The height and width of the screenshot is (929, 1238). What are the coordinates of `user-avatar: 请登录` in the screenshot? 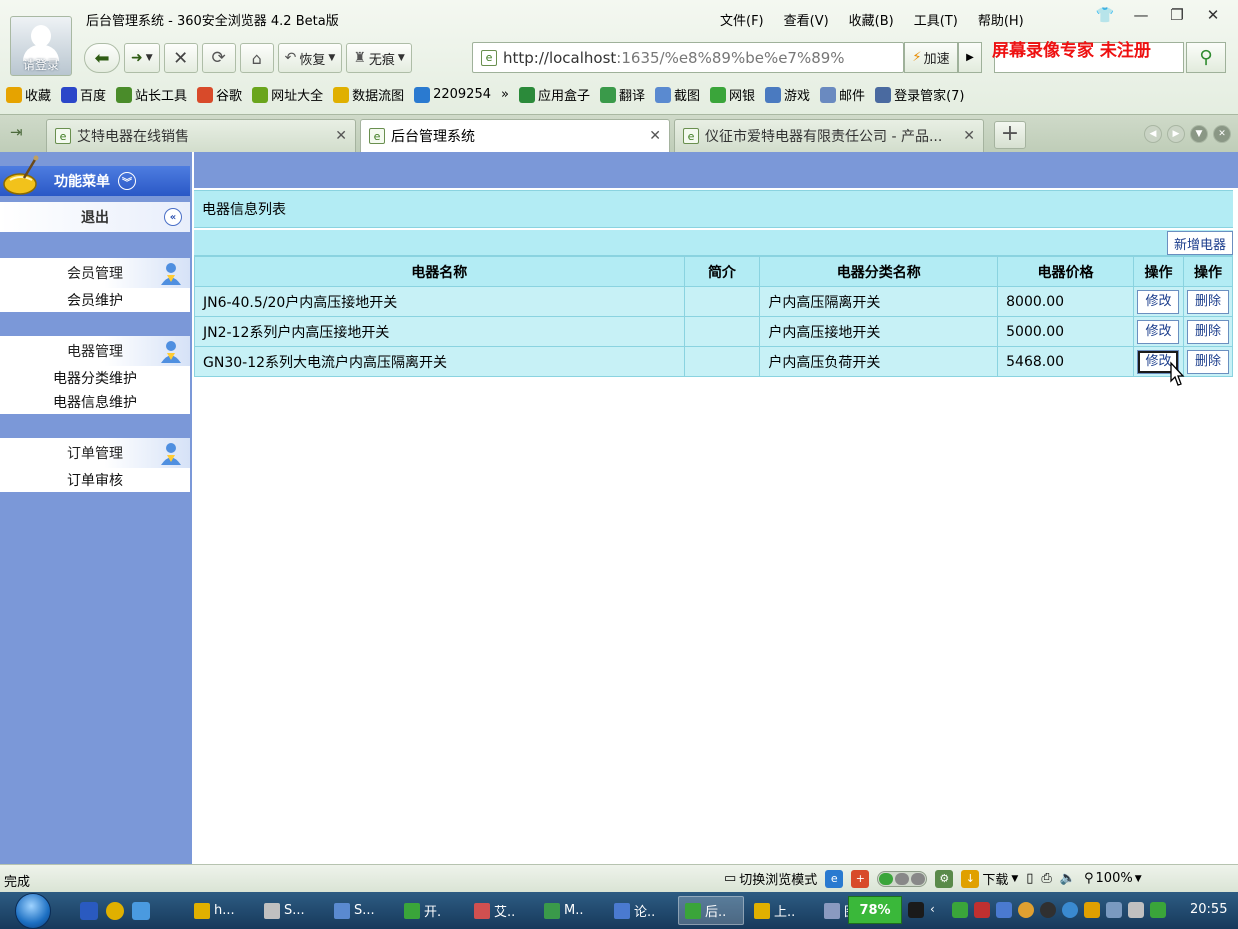 It's located at (41, 46).